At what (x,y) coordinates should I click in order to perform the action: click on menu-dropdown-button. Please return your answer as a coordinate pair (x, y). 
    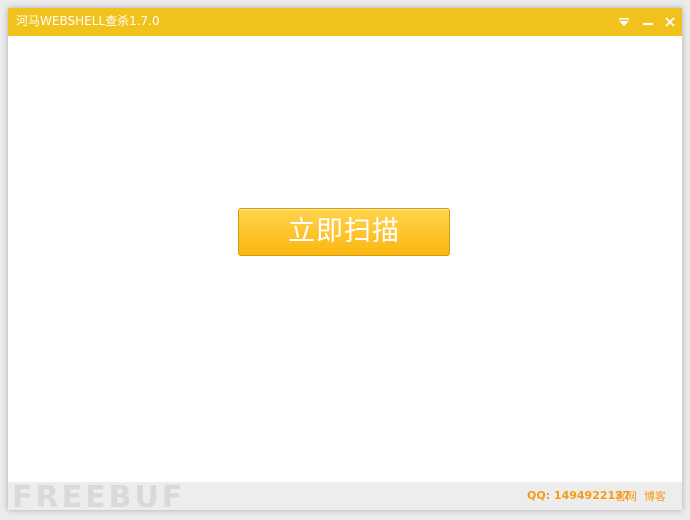
    Looking at the image, I should click on (624, 22).